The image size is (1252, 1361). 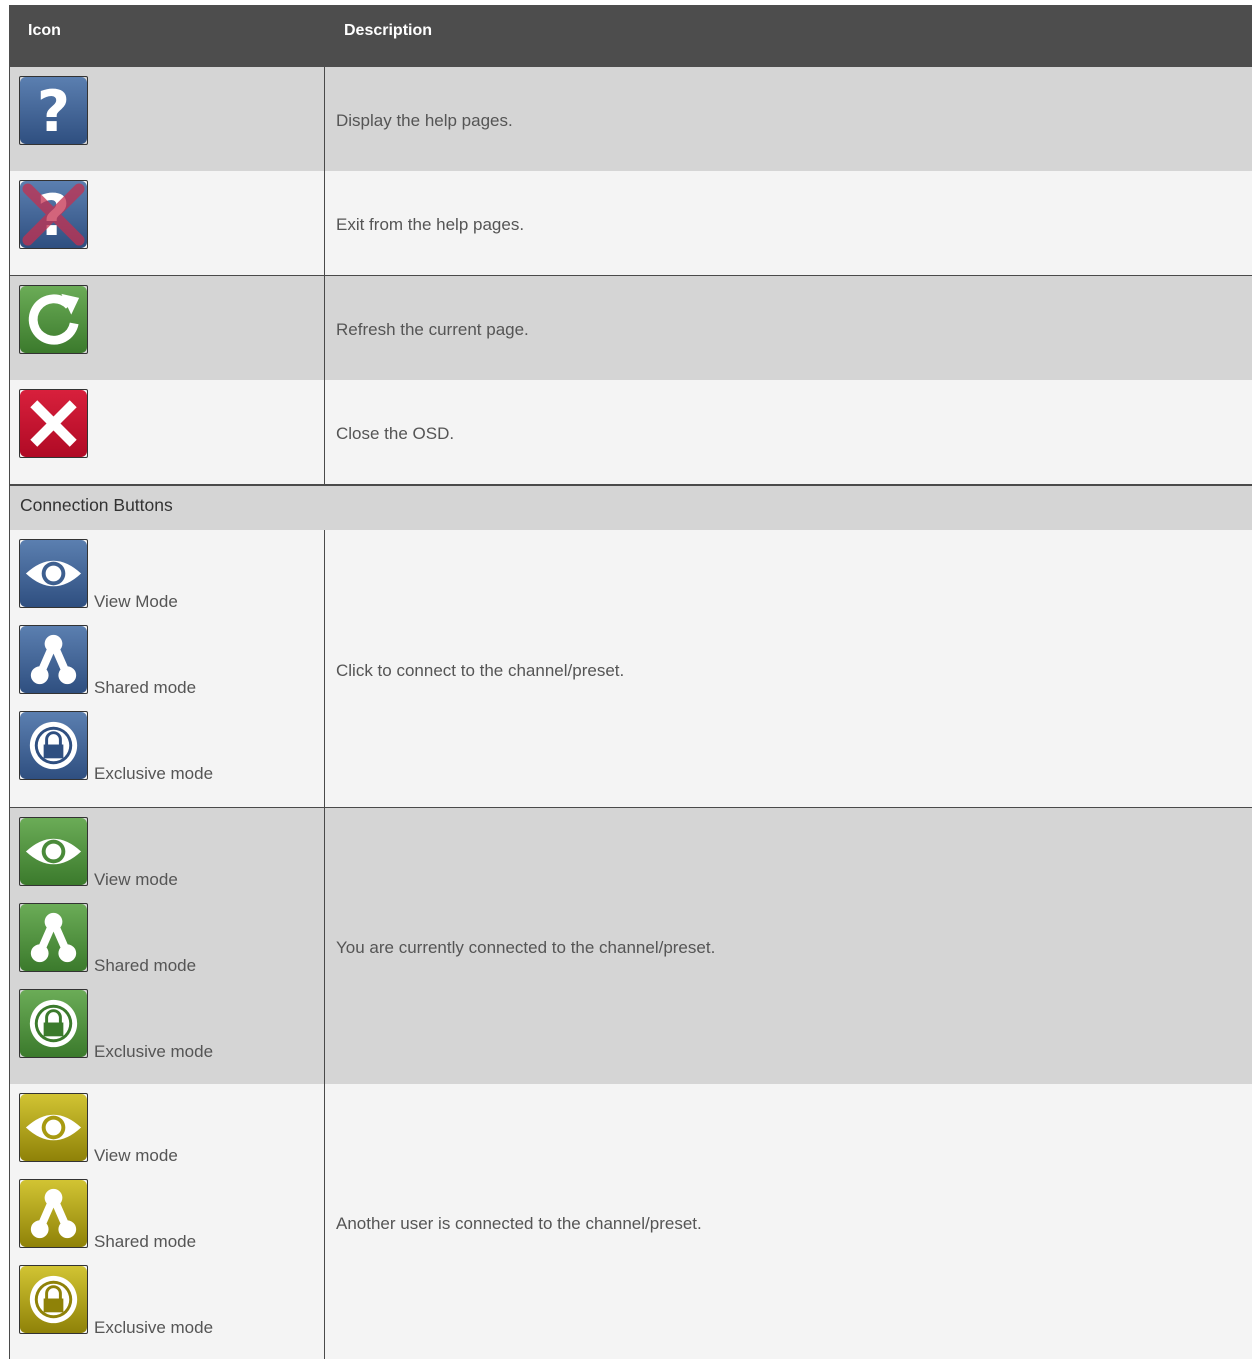 What do you see at coordinates (9, 713) in the screenshot?
I see `table-left-border` at bounding box center [9, 713].